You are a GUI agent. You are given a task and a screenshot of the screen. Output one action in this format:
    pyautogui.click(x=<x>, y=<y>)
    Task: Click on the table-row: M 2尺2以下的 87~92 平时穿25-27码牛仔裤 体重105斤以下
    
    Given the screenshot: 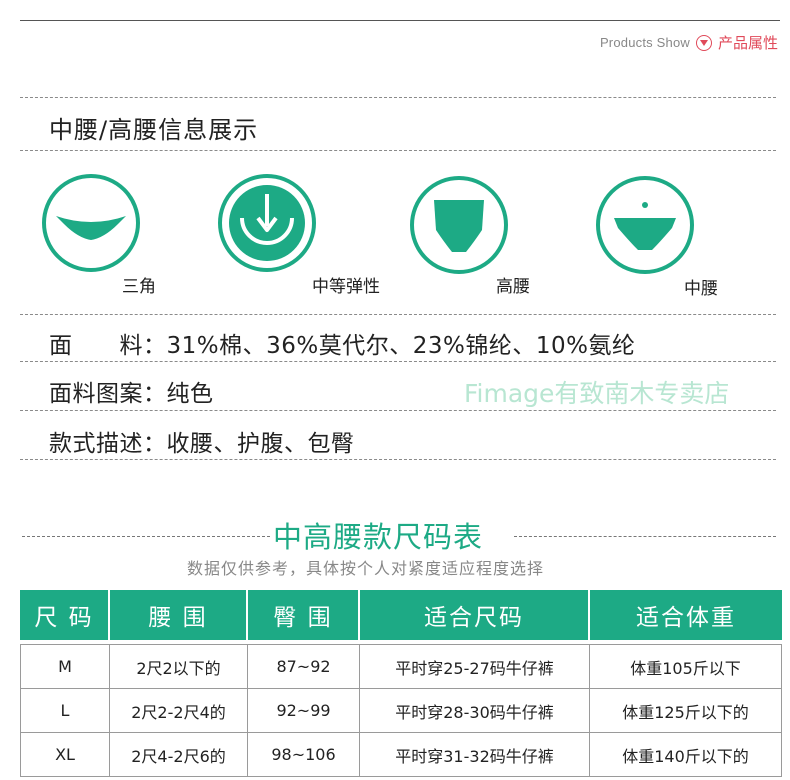 What is the action you would take?
    pyautogui.click(x=401, y=667)
    